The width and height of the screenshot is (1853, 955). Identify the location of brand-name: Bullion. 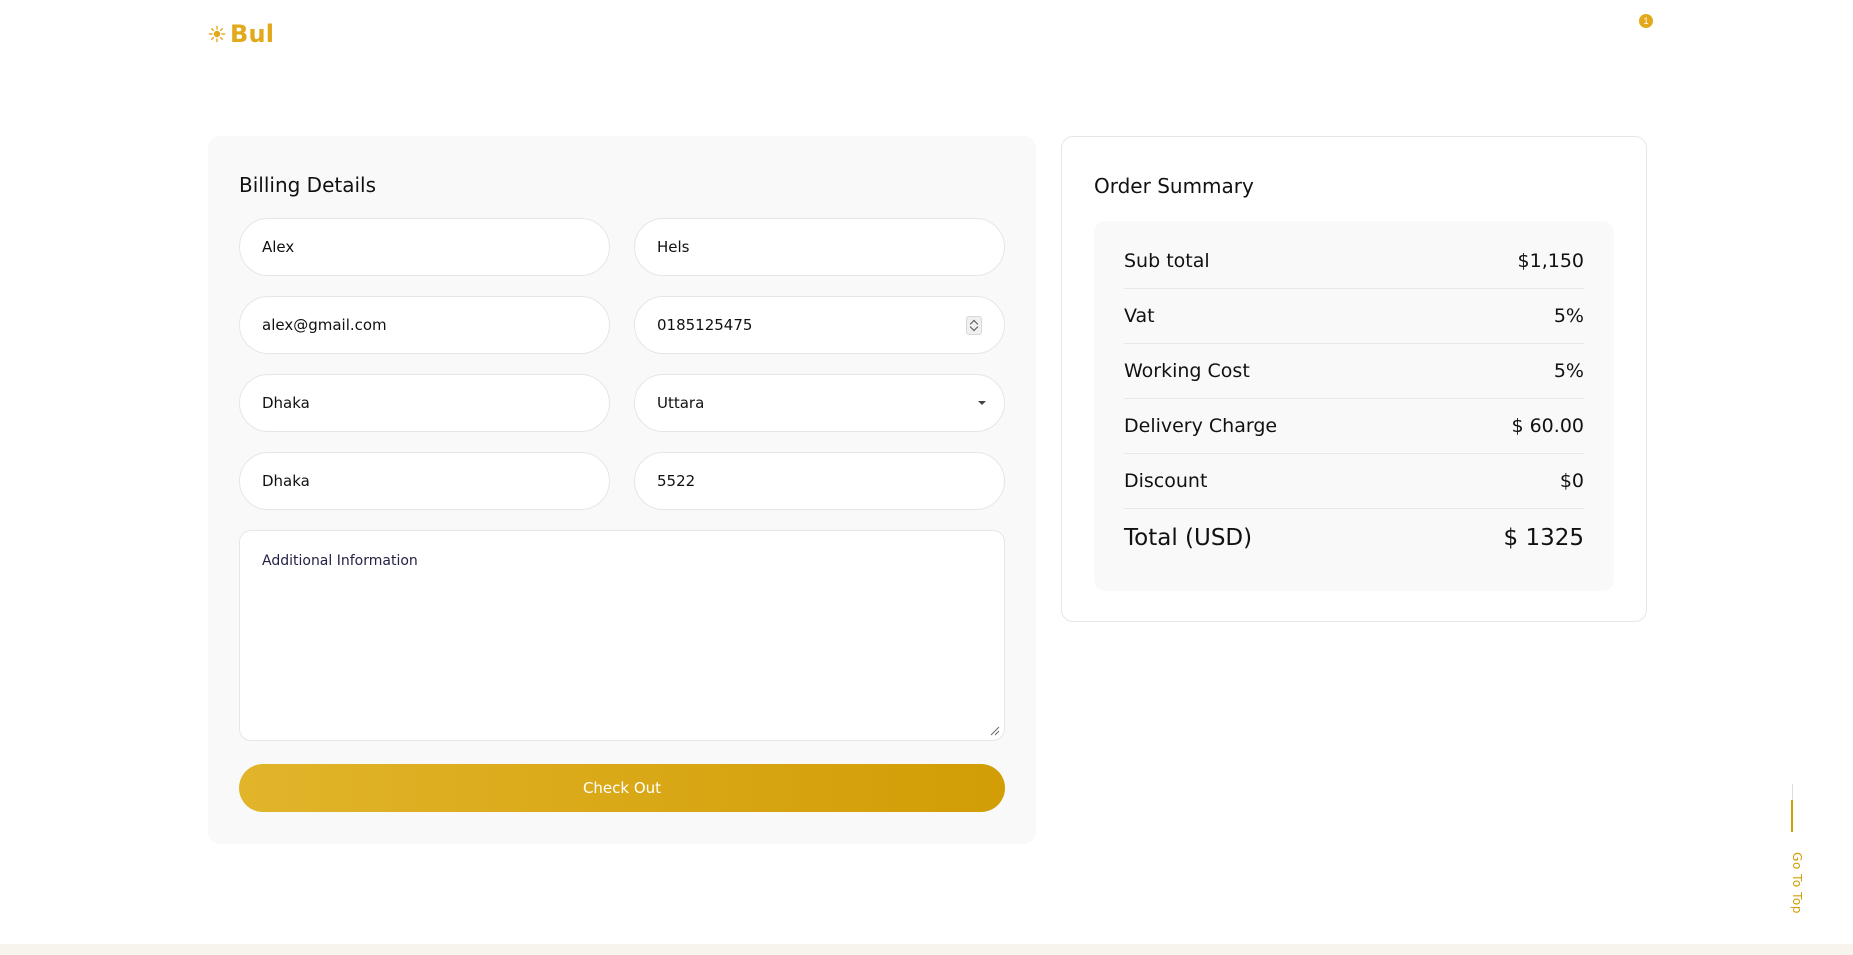
(278, 34).